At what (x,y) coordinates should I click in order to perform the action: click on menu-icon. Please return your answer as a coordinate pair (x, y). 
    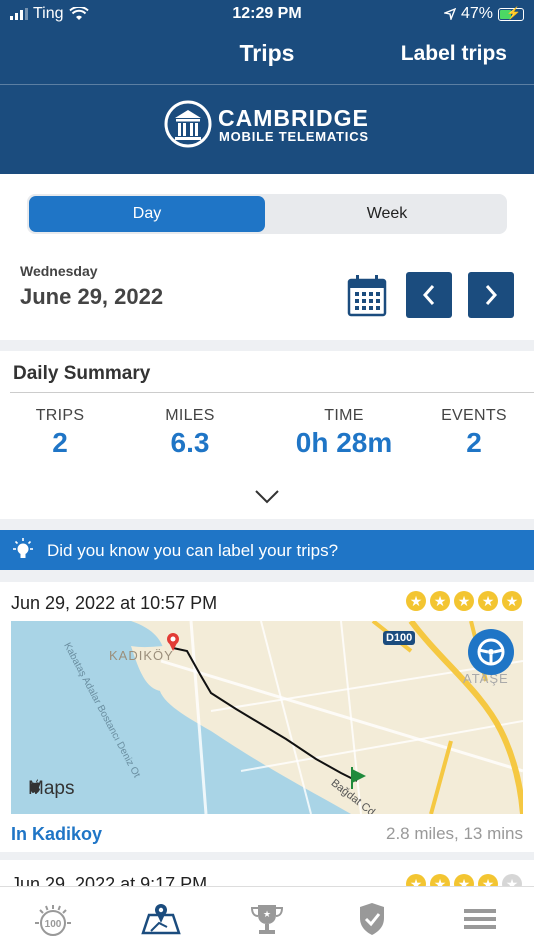
    Looking at the image, I should click on (480, 919).